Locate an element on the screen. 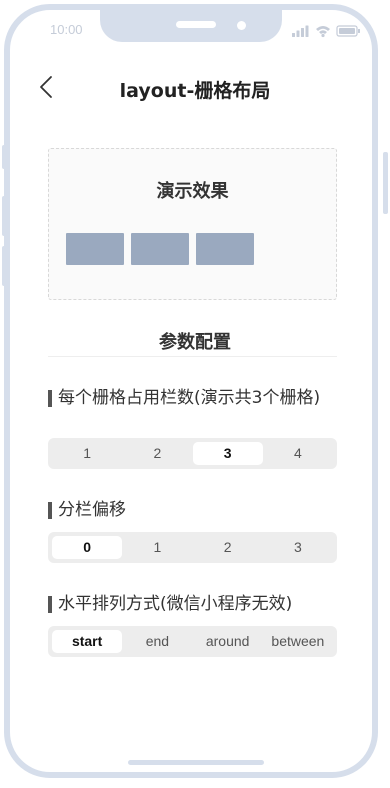 Image resolution: width=390 pixels, height=788 pixels. segment-option-selected: 0 is located at coordinates (87, 547).